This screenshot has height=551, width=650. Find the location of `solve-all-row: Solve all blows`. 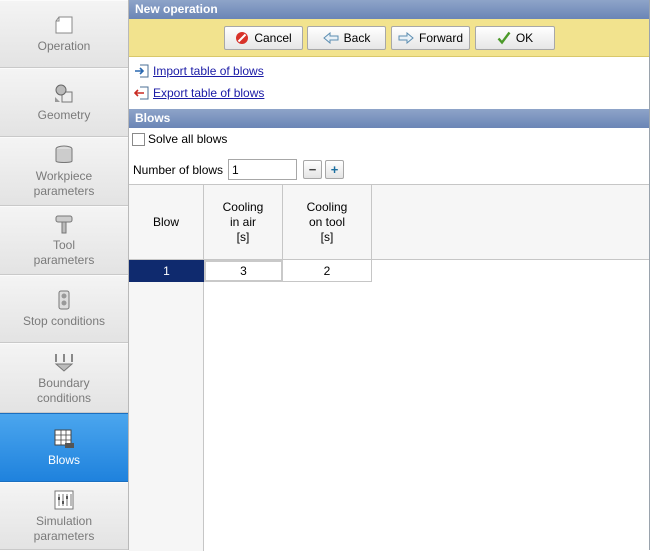

solve-all-row: Solve all blows is located at coordinates (179, 139).